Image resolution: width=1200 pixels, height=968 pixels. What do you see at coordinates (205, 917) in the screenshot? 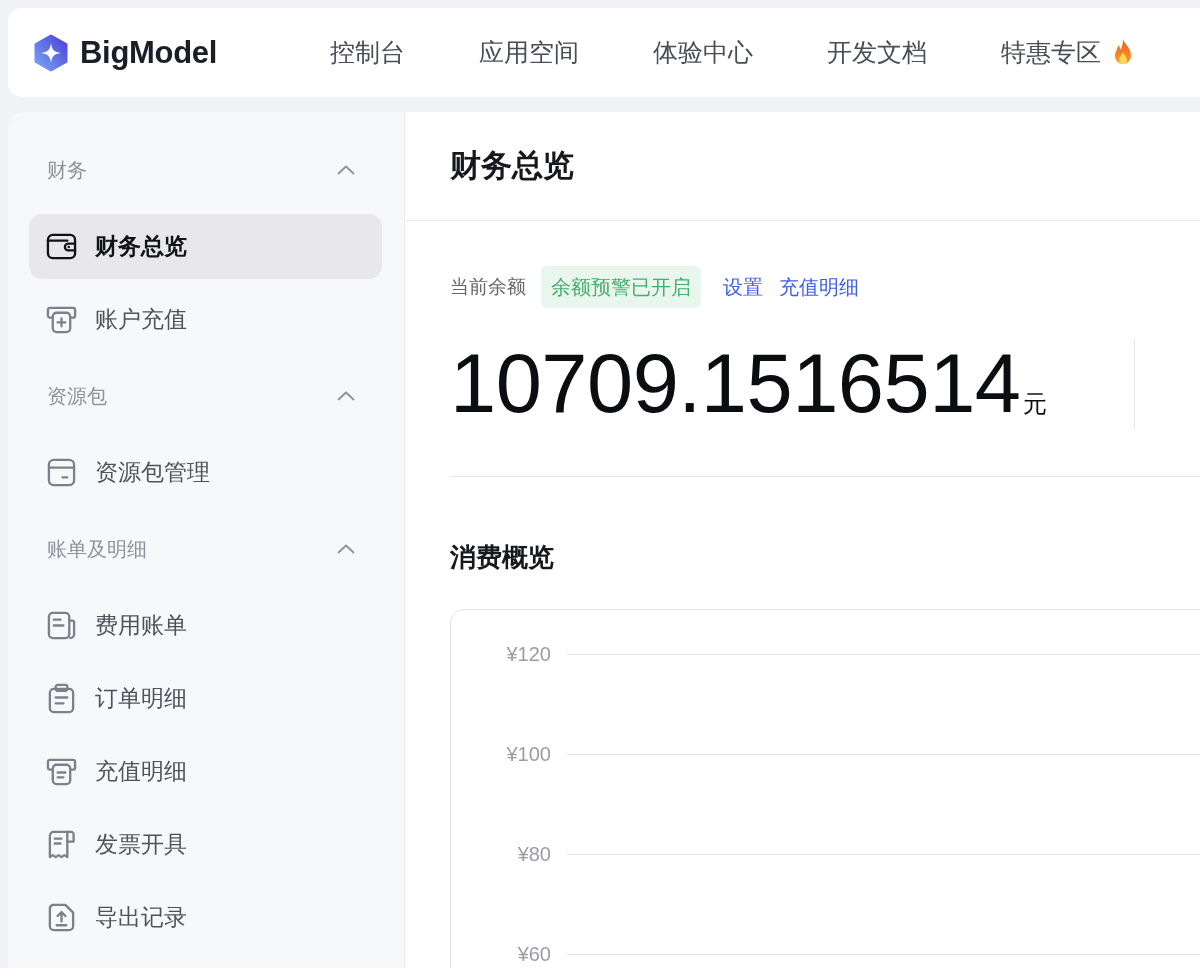
I see `sidebar-item: 导出记录` at bounding box center [205, 917].